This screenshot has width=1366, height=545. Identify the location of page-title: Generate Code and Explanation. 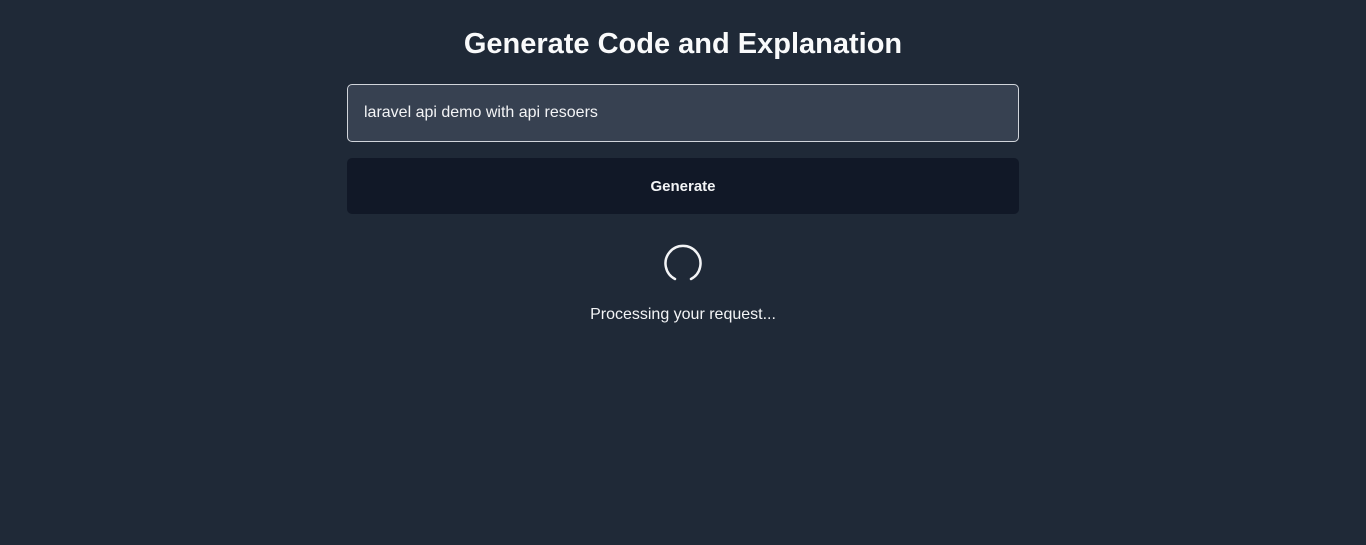
(683, 44).